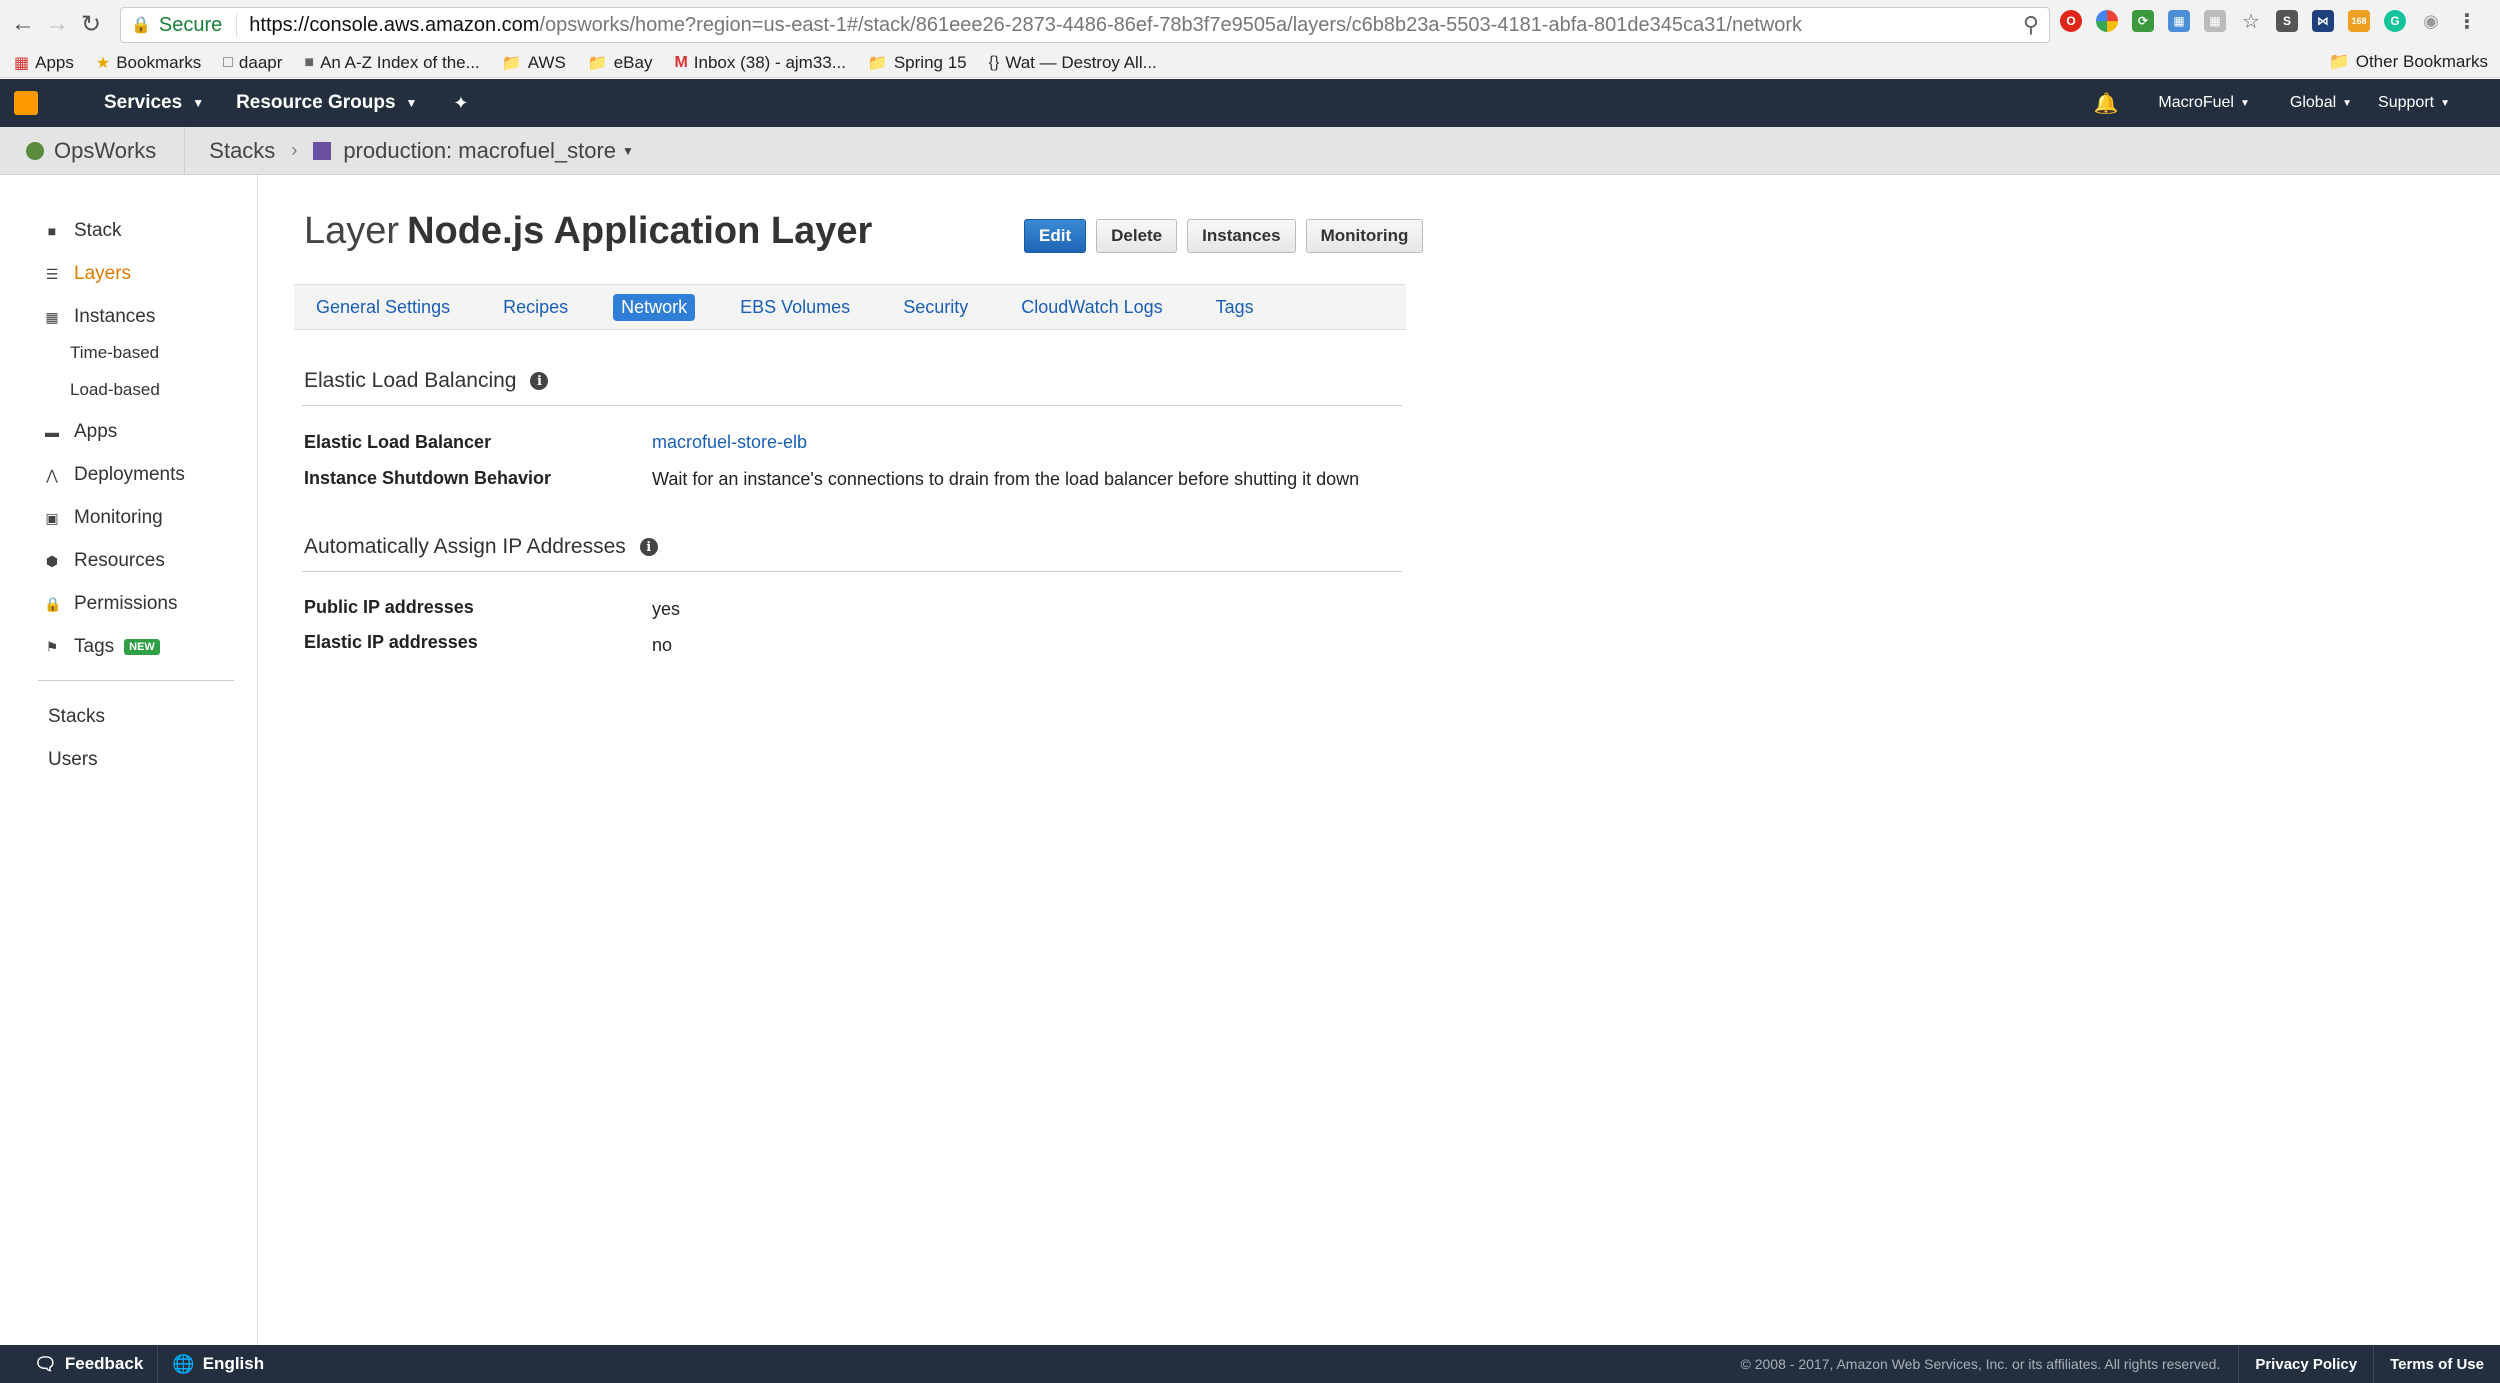 This screenshot has height=1383, width=2500. I want to click on public-ip-value: yes, so click(666, 609).